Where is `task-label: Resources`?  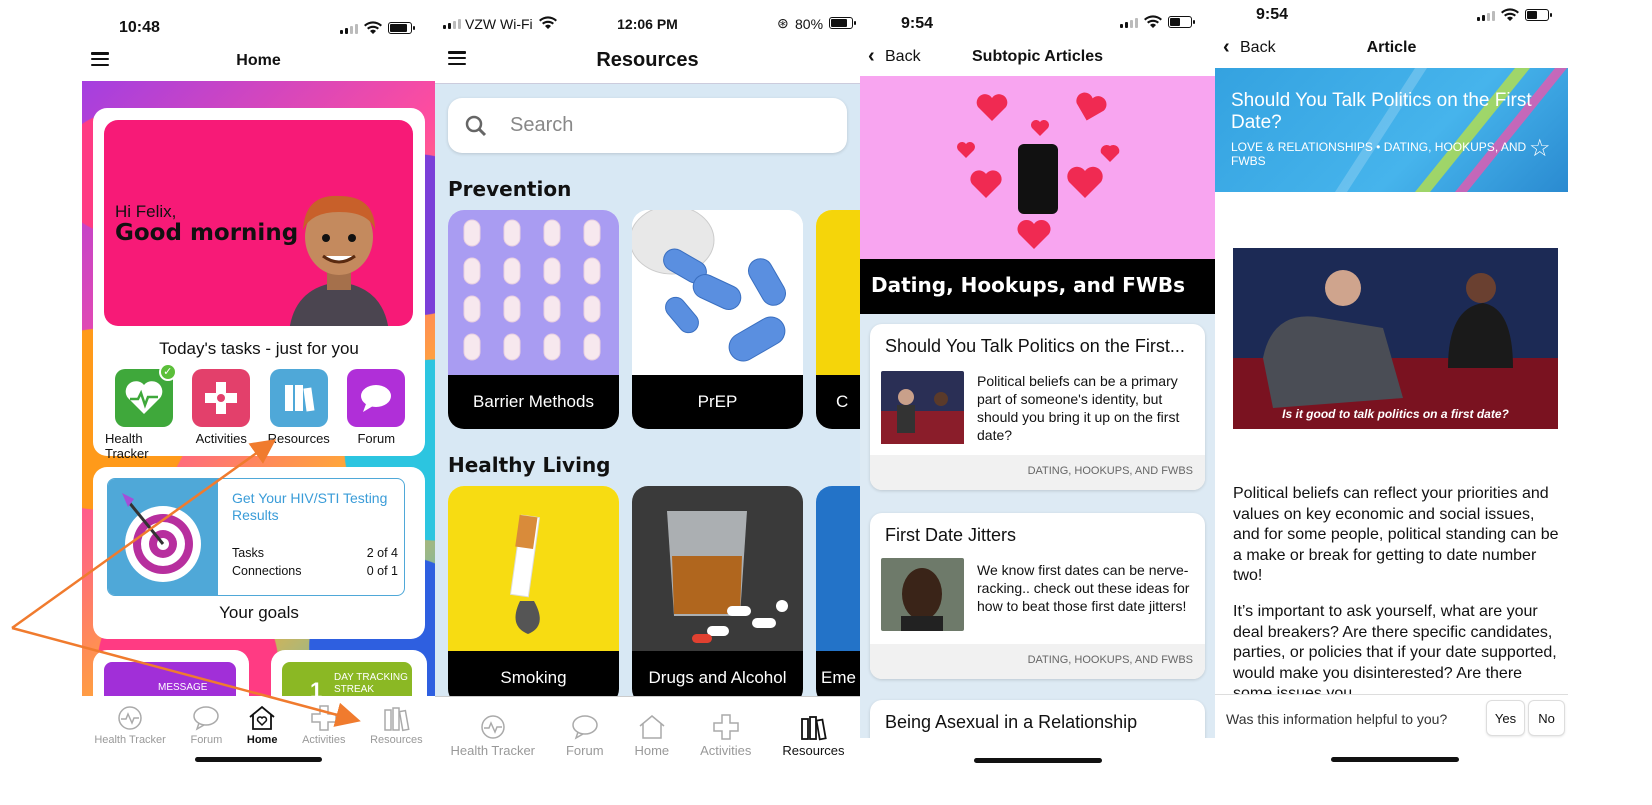 task-label: Resources is located at coordinates (298, 438).